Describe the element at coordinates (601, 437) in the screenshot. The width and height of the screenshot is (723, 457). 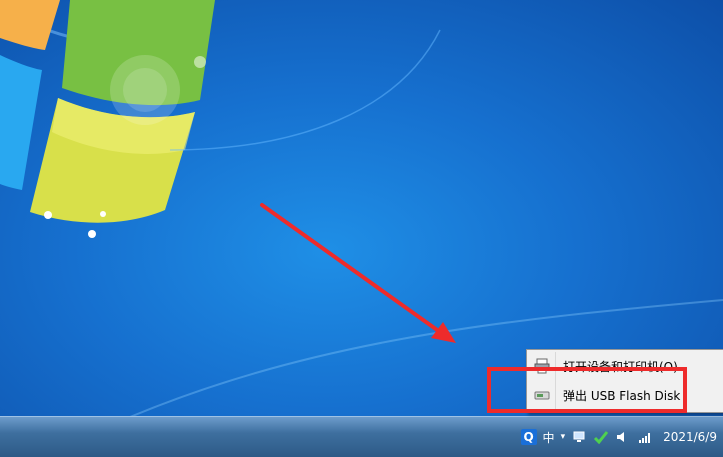
I see `safely-remove-hardware-icon` at that location.